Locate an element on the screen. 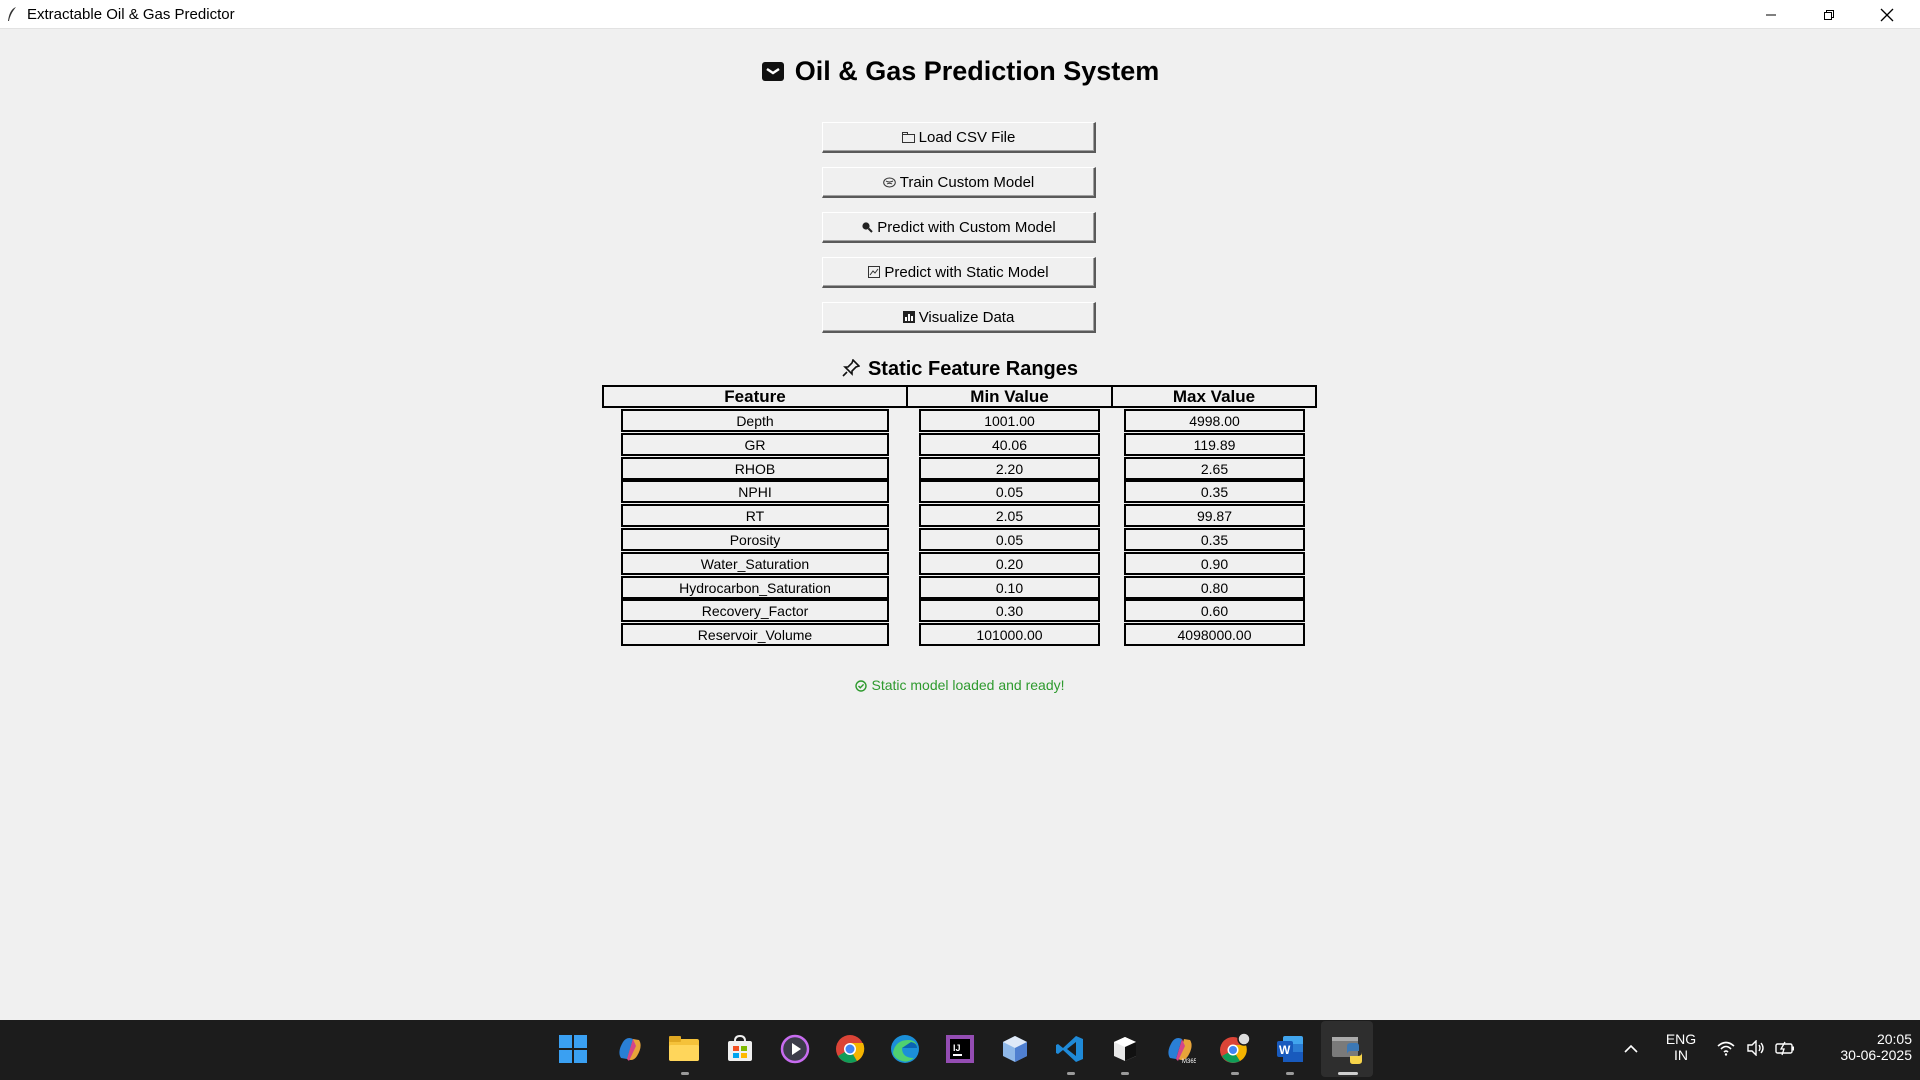 The width and height of the screenshot is (1920, 1080). min-value-cell: 2.20 is located at coordinates (1009, 468).